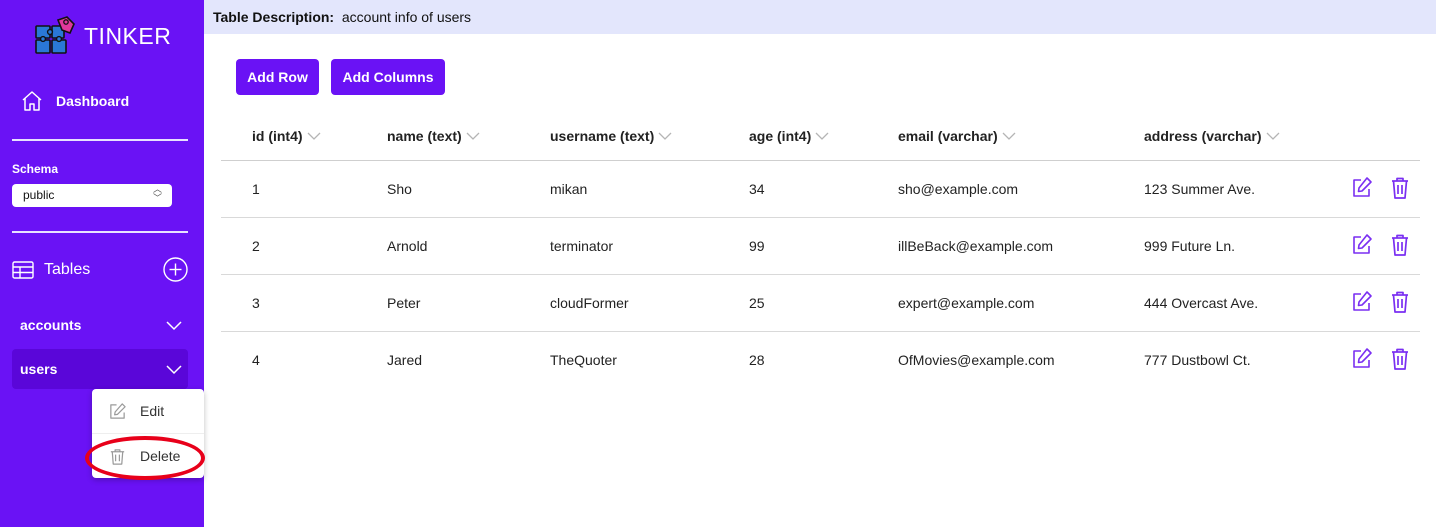  Describe the element at coordinates (404, 360) in the screenshot. I see `cell-name: Jared` at that location.